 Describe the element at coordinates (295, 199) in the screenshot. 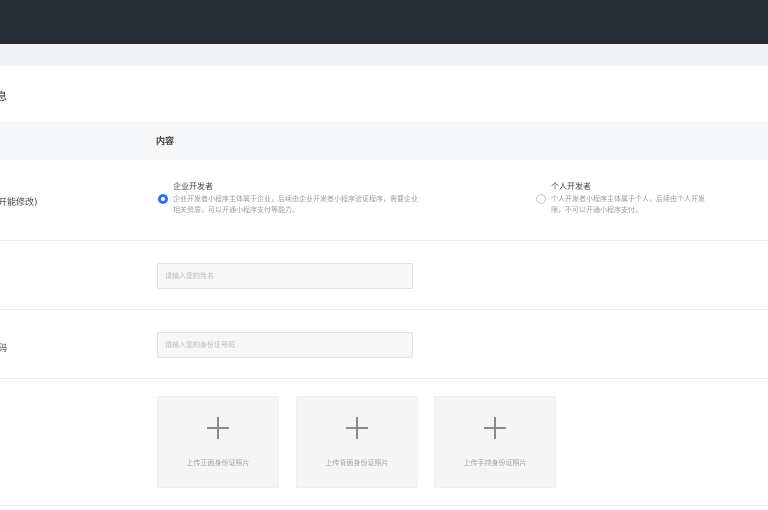

I see `enterprise-developer-desc-1: 企业开发者小程序主体属于企业，后续由企业开发者小程序验证程序，需要企业` at that location.